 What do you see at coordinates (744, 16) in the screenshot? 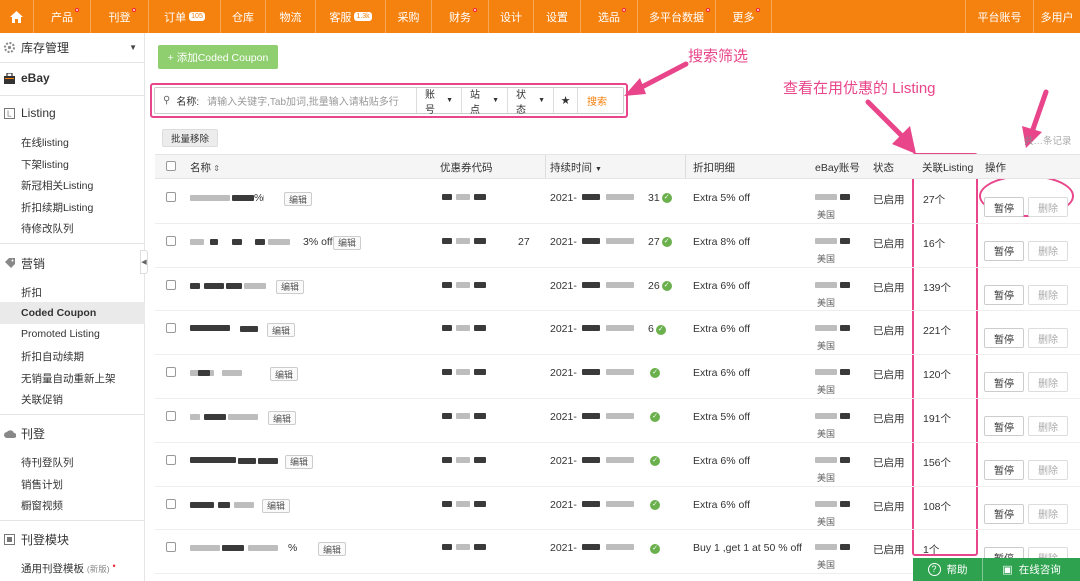
I see `nav-item-more: 更多` at bounding box center [744, 16].